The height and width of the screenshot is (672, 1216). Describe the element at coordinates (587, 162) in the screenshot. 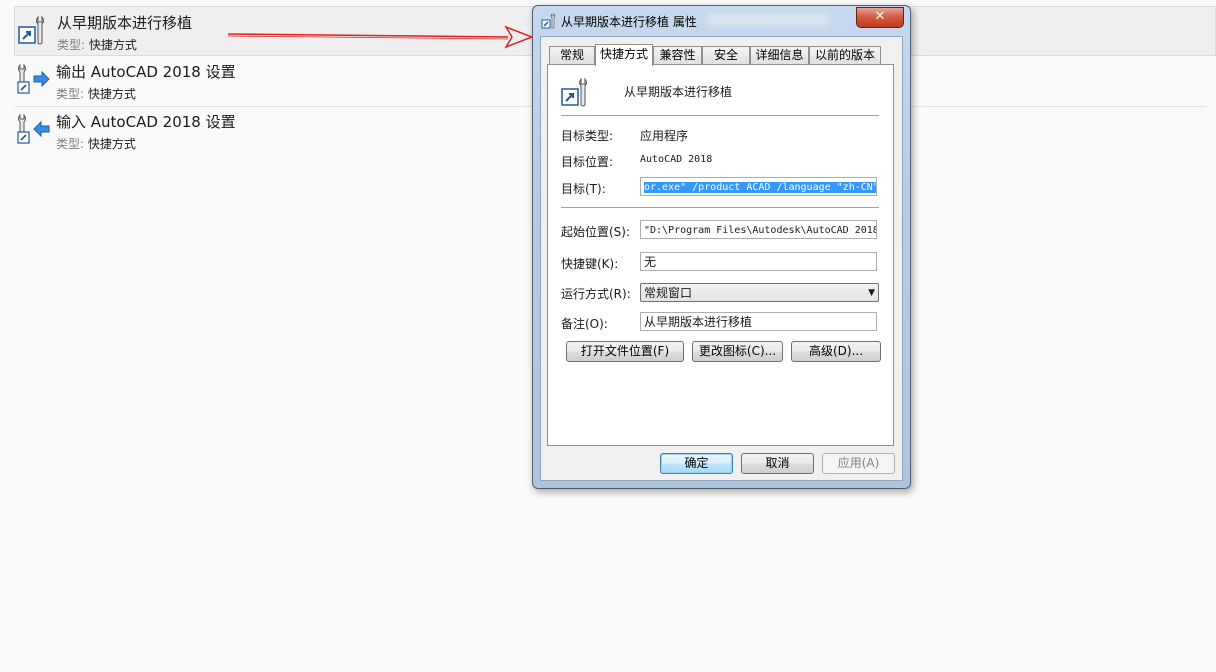

I see `target-location-label: 目标位置:` at that location.